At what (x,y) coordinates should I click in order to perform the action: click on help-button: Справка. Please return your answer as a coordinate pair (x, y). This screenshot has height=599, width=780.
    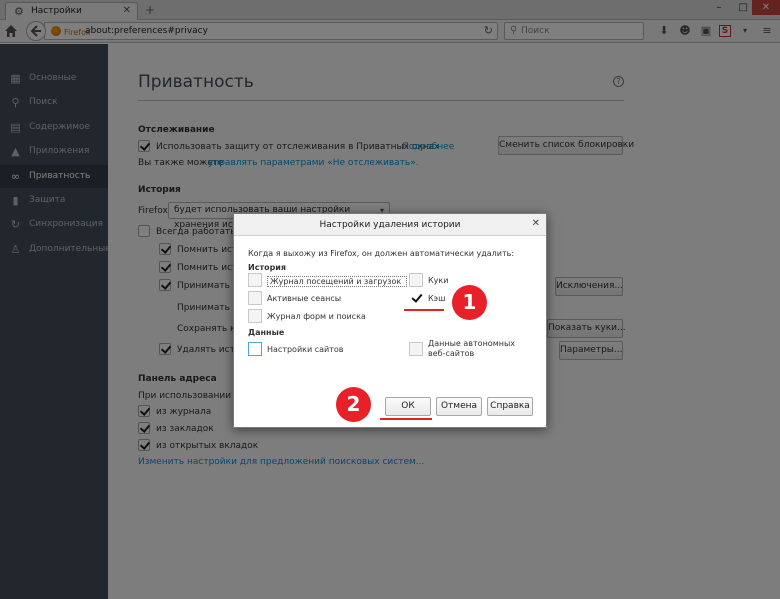
    Looking at the image, I should click on (510, 406).